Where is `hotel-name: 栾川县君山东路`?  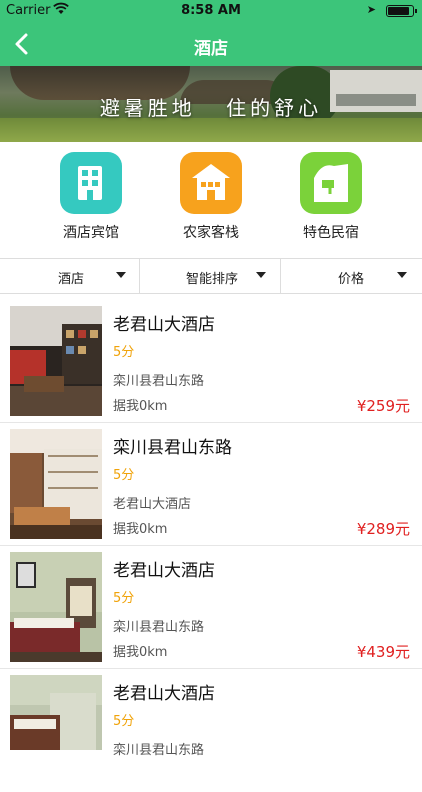 hotel-name: 栾川县君山东路 is located at coordinates (172, 448).